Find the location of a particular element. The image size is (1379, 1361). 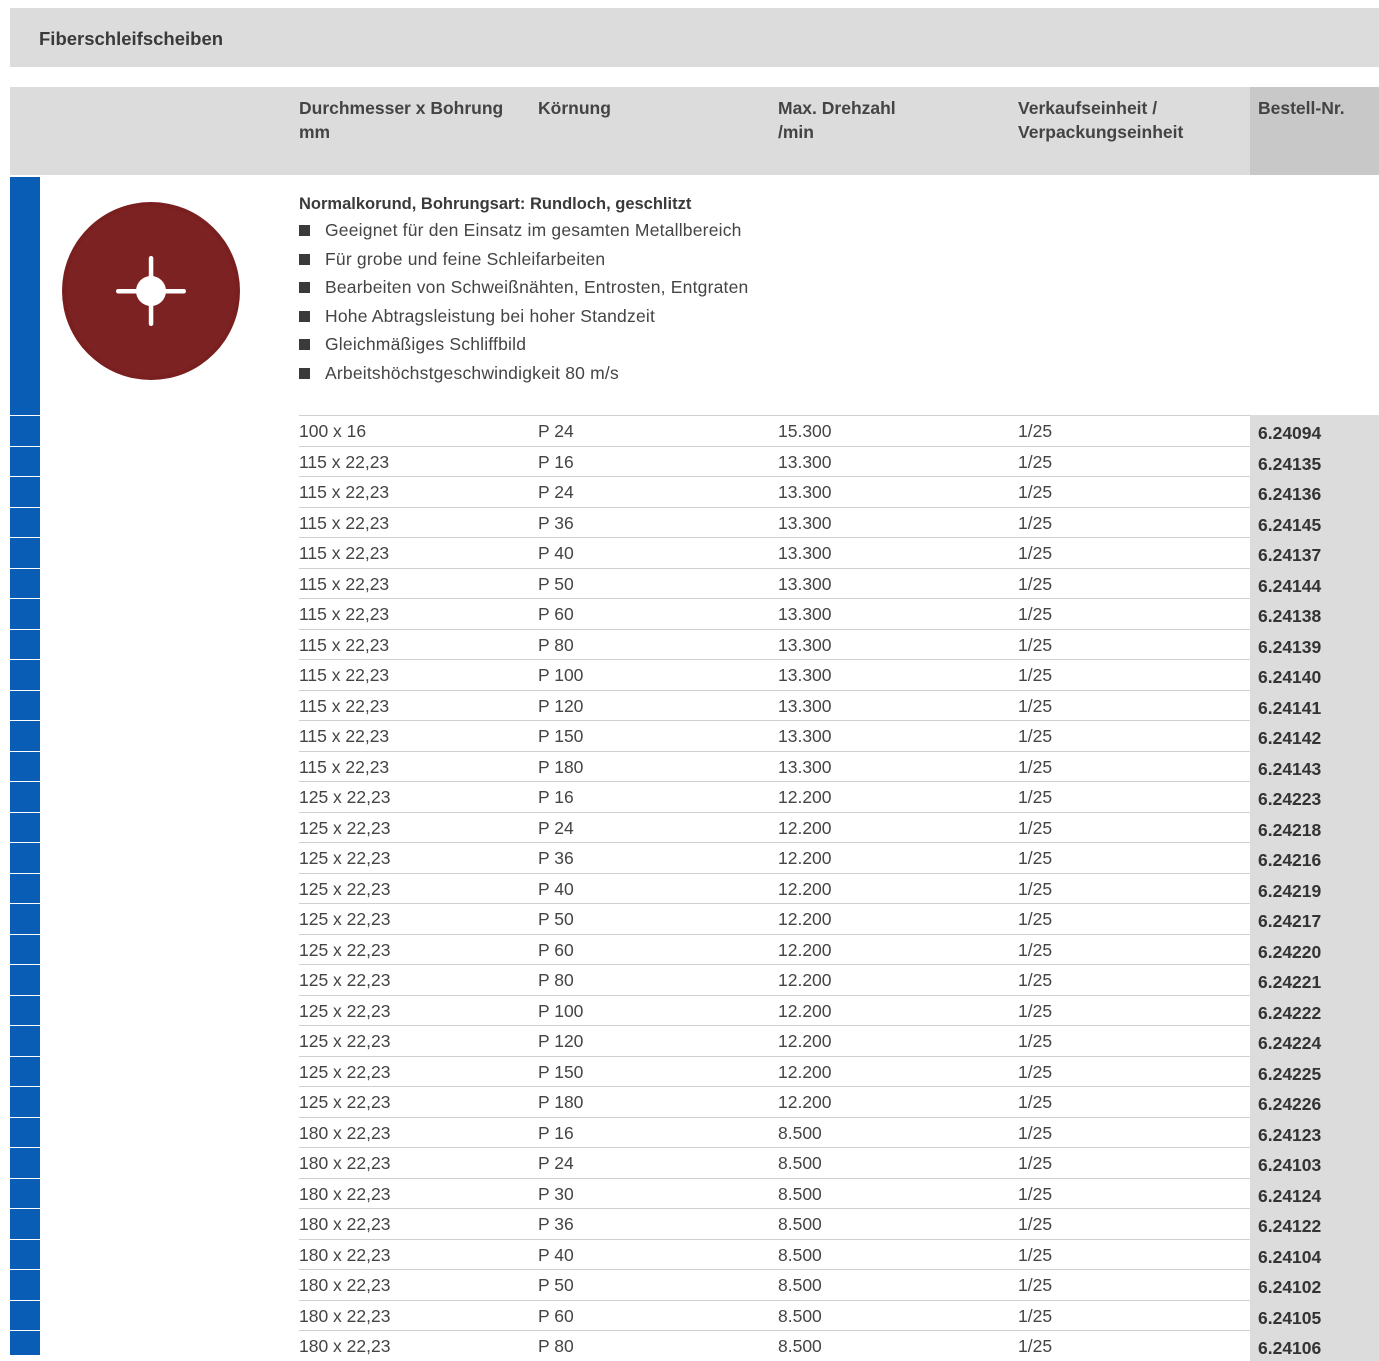

order-number-cell: 6.24138 is located at coordinates (1314, 613).